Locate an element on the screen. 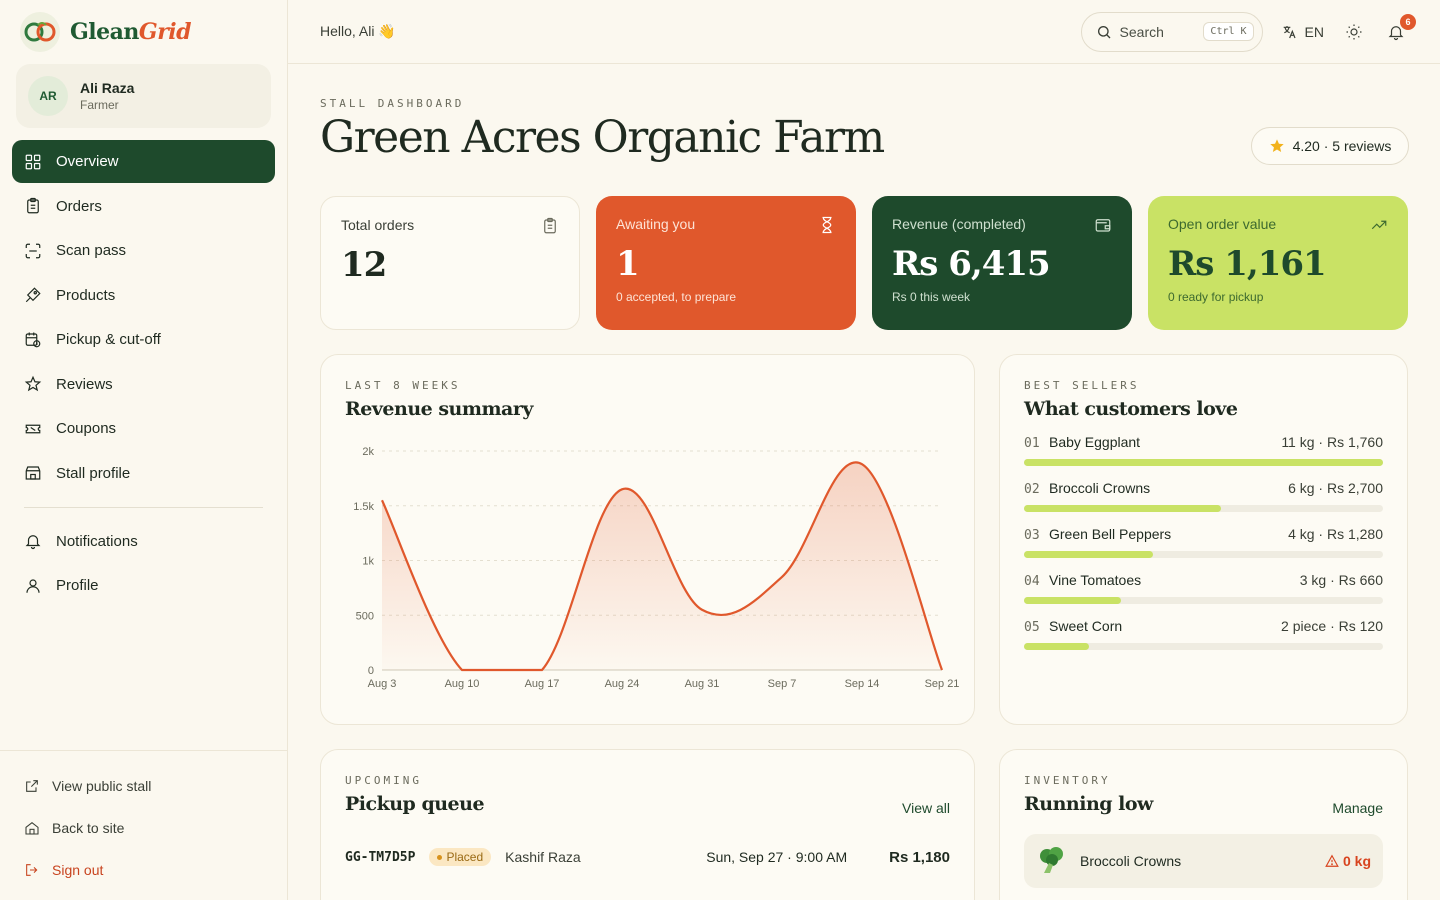 The height and width of the screenshot is (900, 1440). bell-icon is located at coordinates (33, 542).